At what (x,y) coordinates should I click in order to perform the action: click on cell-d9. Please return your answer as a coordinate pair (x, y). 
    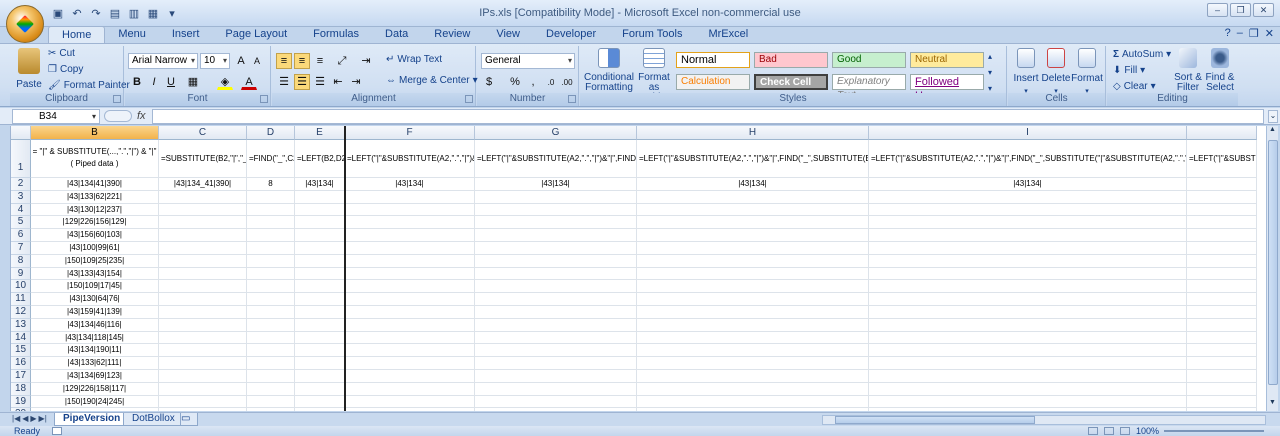
    Looking at the image, I should click on (271, 274).